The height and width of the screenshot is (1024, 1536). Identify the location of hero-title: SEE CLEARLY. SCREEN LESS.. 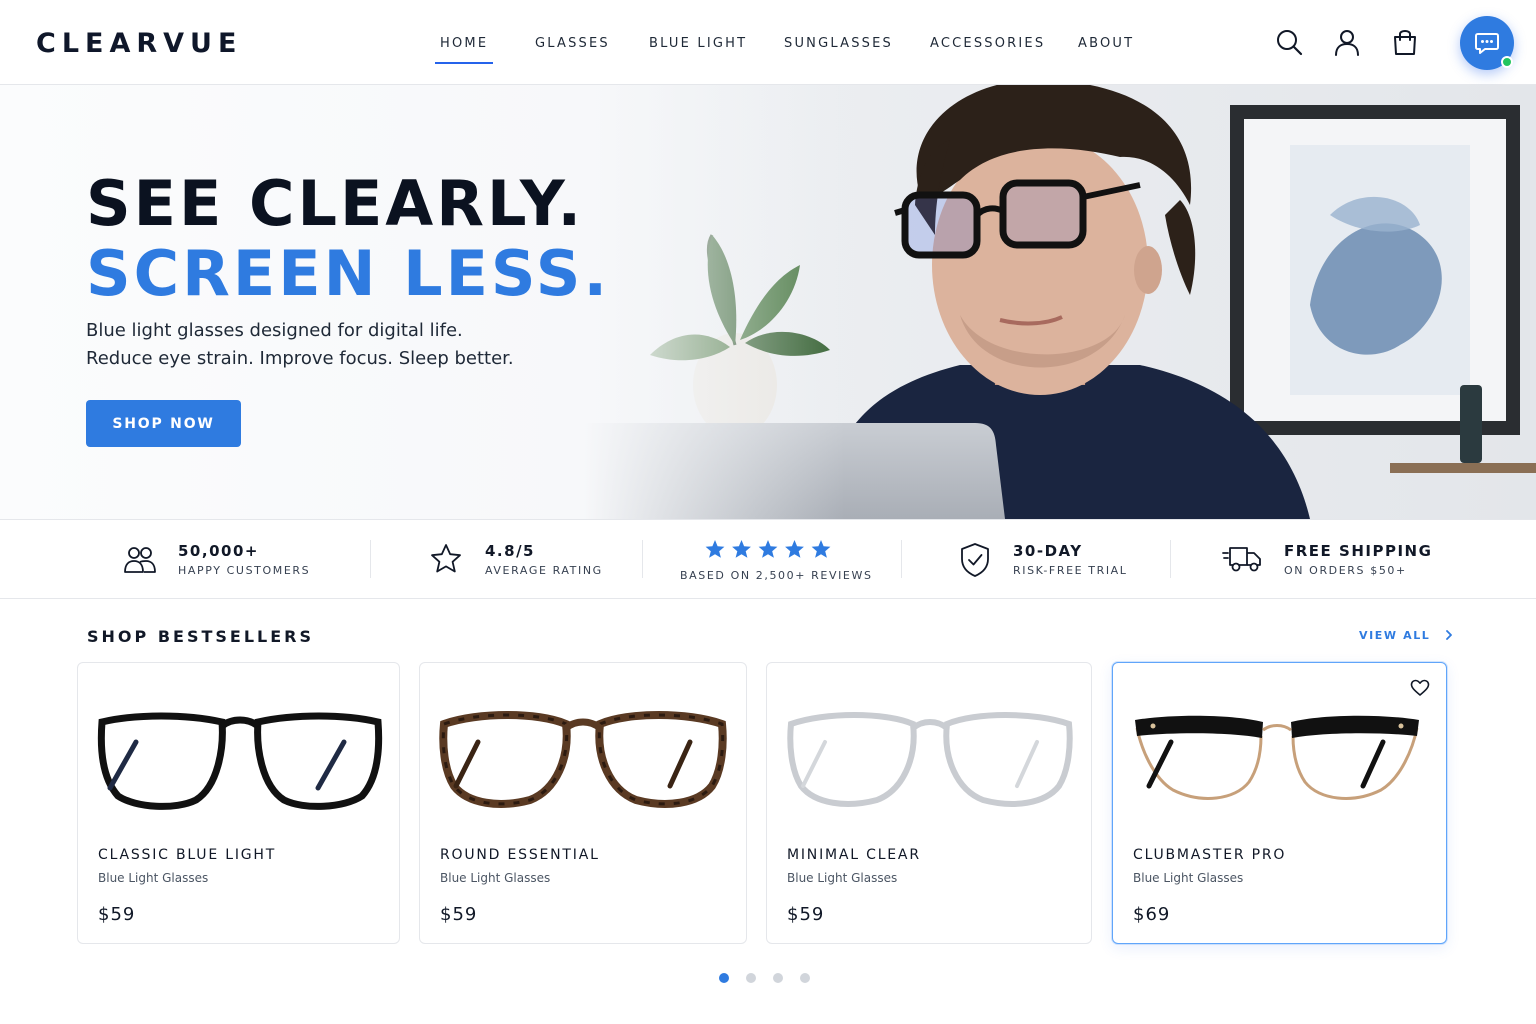
(348, 239).